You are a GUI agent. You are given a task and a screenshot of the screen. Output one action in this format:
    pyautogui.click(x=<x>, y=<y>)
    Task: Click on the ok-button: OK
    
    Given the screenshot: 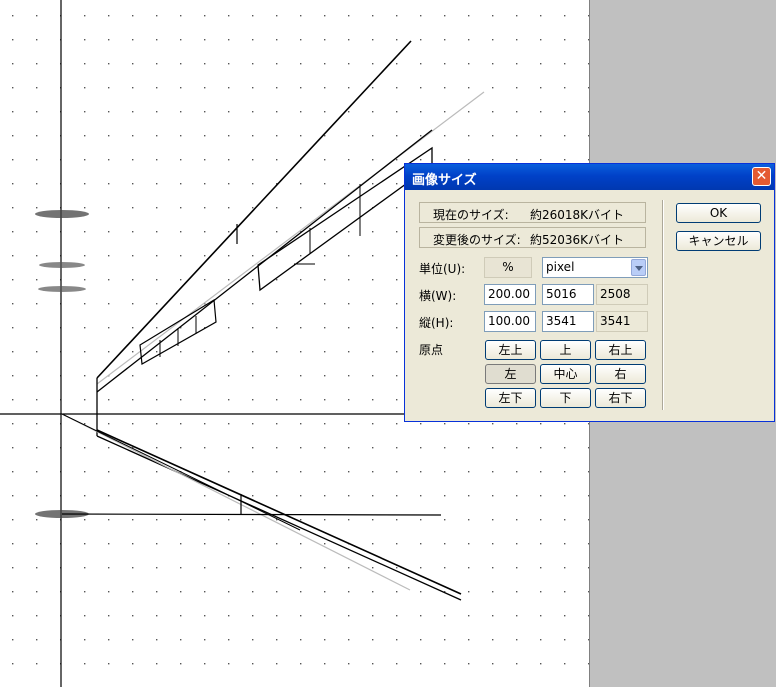 What is the action you would take?
    pyautogui.click(x=718, y=213)
    